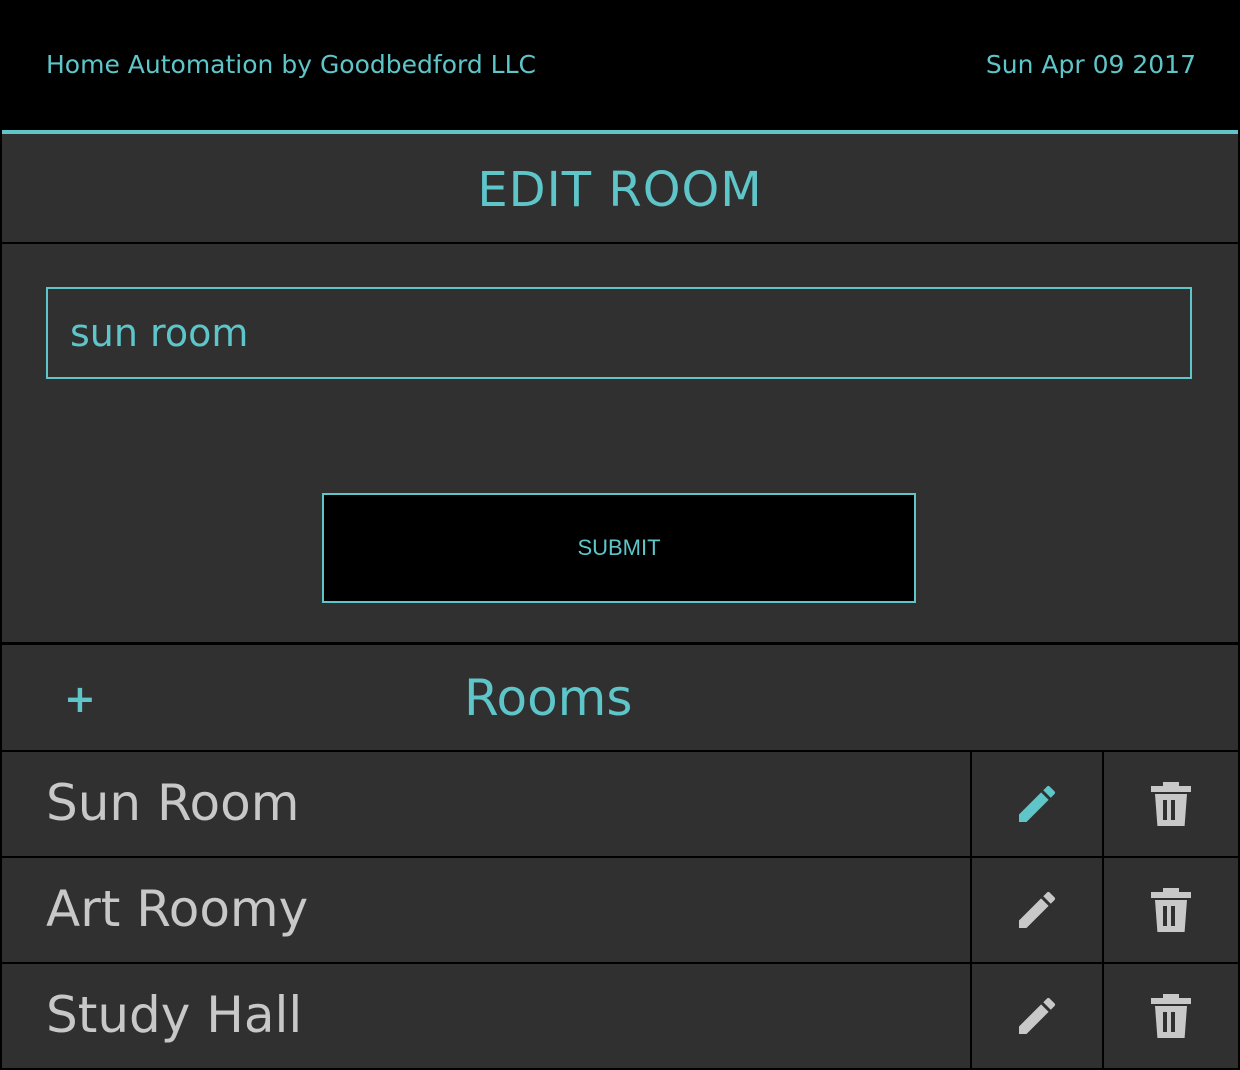 Image resolution: width=1240 pixels, height=1070 pixels. Describe the element at coordinates (174, 1015) in the screenshot. I see `room-name: Study Hall` at that location.